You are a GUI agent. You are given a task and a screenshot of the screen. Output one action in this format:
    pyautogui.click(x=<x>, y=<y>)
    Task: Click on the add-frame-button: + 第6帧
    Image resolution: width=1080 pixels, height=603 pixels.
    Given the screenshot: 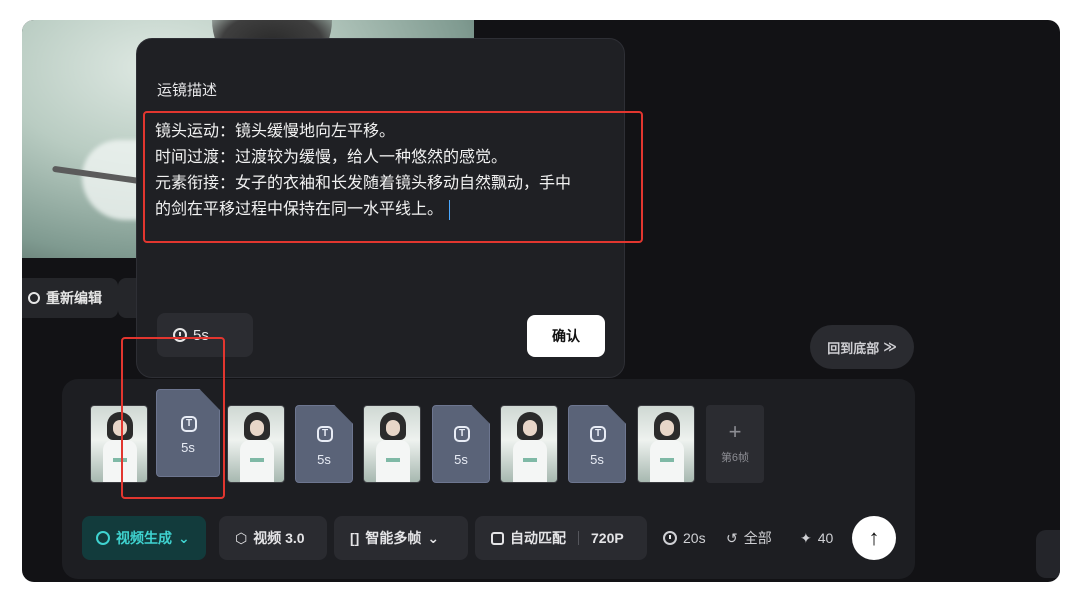 What is the action you would take?
    pyautogui.click(x=735, y=444)
    